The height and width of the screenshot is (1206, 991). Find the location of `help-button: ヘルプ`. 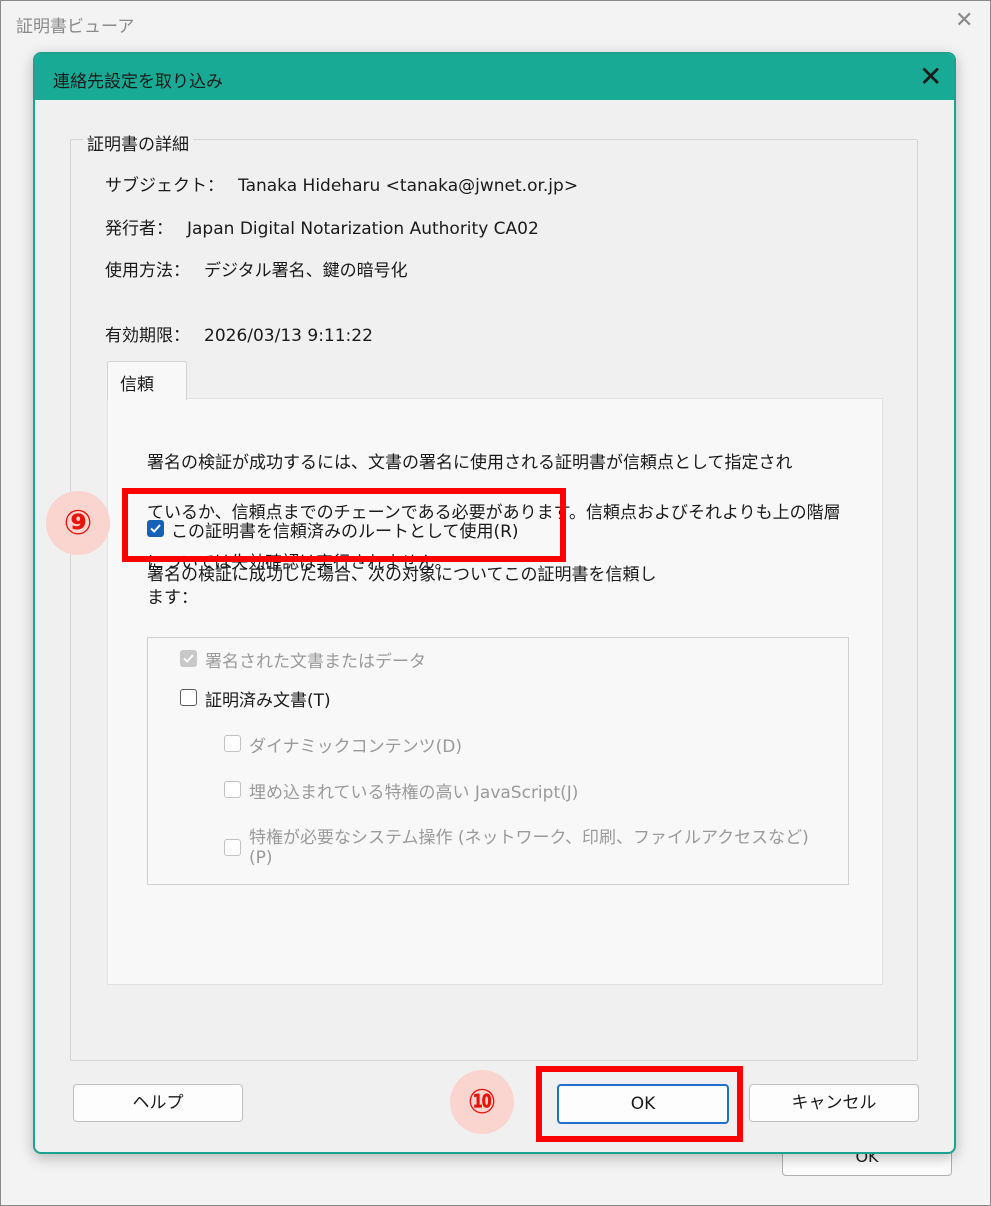

help-button: ヘルプ is located at coordinates (158, 1103).